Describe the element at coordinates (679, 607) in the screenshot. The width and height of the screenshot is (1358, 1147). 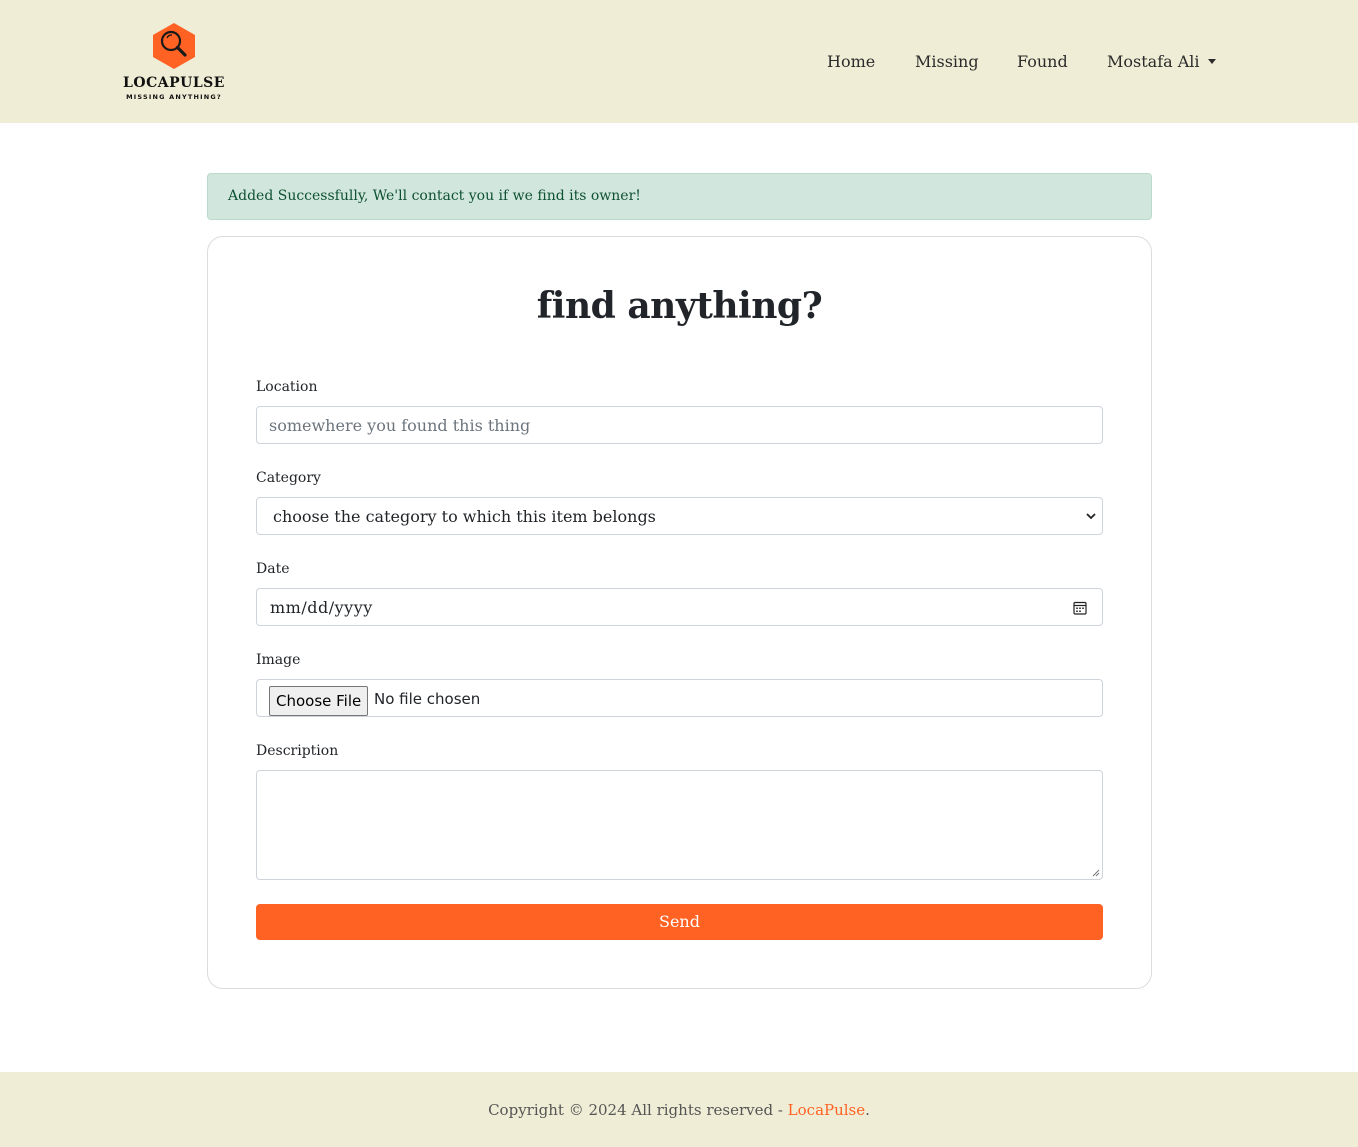
I see `date-input: mm/dd/yyyy` at that location.